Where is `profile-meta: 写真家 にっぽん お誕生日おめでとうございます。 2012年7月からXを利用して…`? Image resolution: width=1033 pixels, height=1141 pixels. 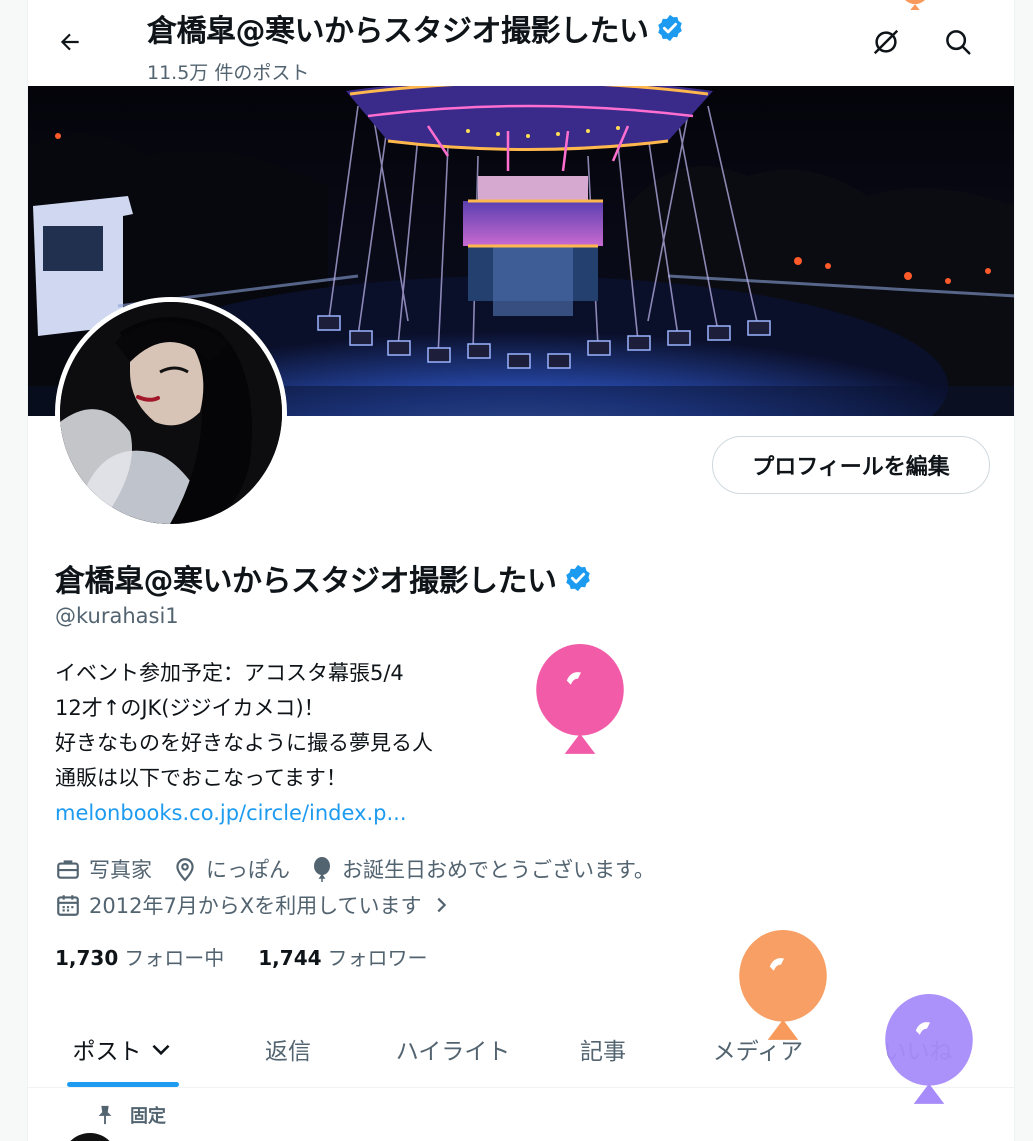 profile-meta: 写真家 にっぽん お誕生日おめでとうございます。 2012年7月からXを利用して… is located at coordinates (365, 887).